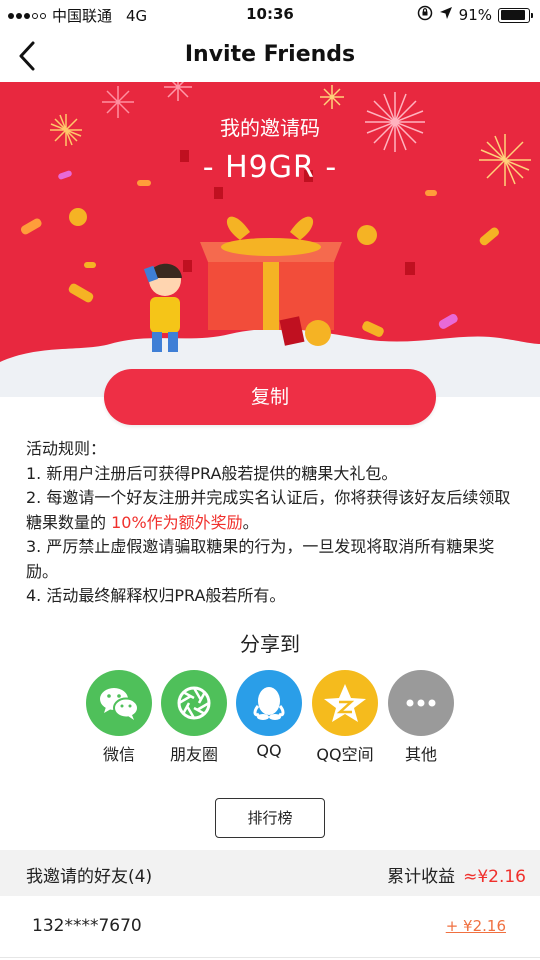 The height and width of the screenshot is (960, 540). Describe the element at coordinates (87, 926) in the screenshot. I see `friend-phone: 132****7670` at that location.